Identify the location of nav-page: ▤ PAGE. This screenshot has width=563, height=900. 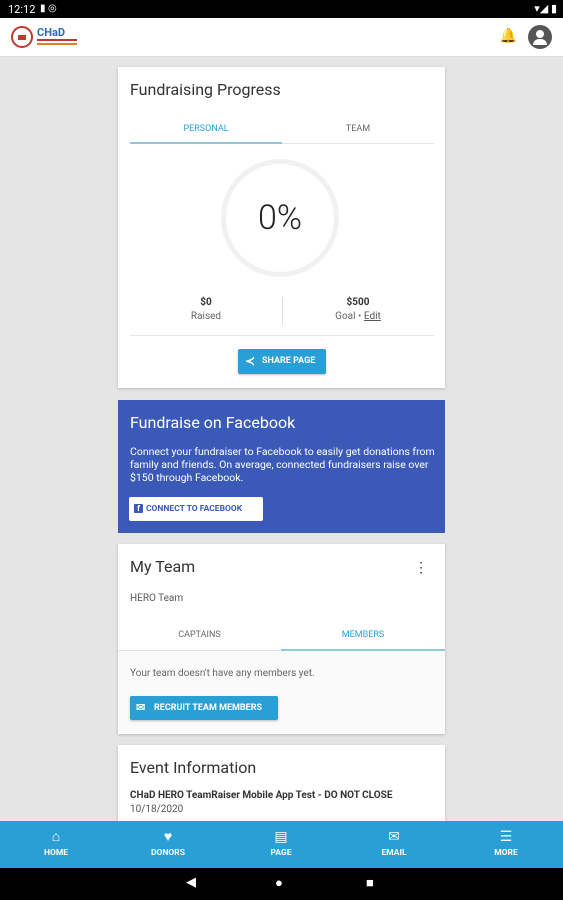
(281, 844).